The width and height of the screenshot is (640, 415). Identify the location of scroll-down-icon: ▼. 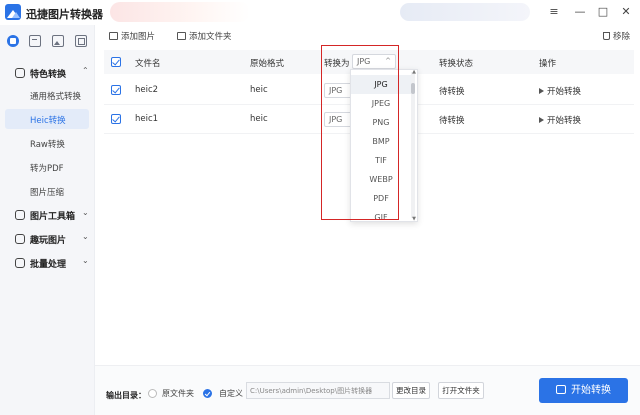
(414, 218).